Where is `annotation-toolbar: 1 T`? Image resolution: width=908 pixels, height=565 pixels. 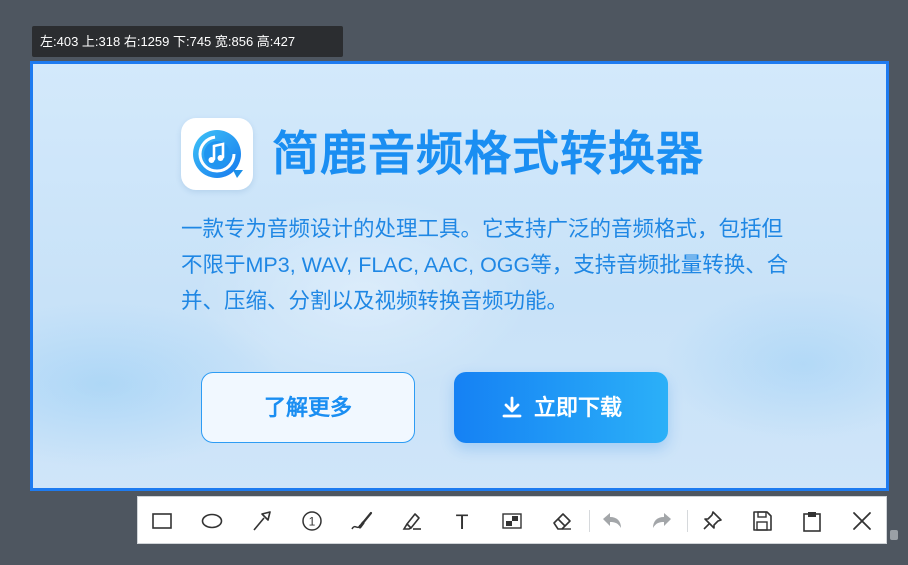
annotation-toolbar: 1 T is located at coordinates (512, 520).